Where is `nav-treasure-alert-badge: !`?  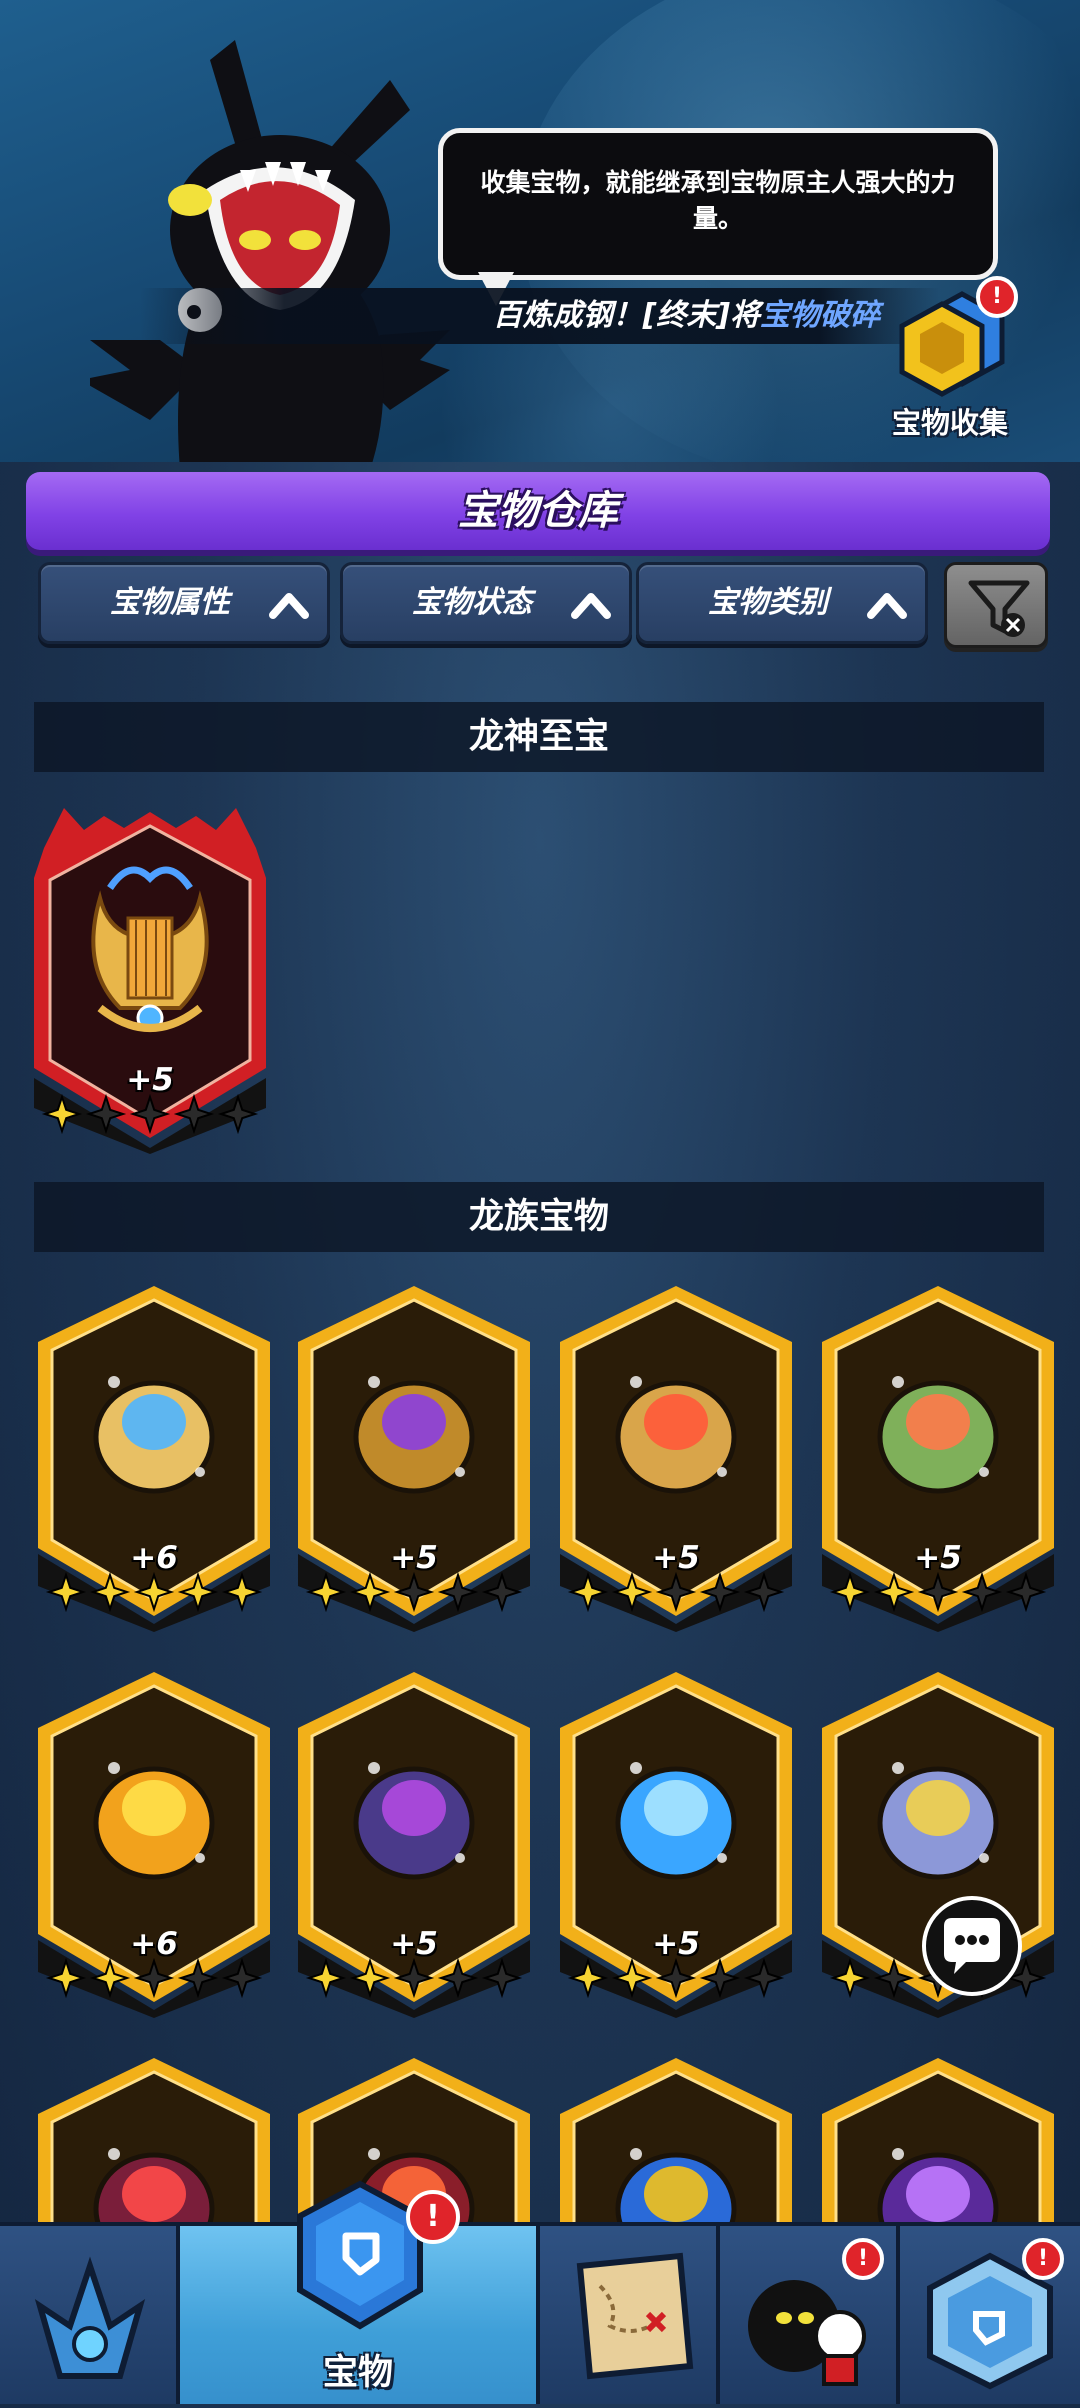 nav-treasure-alert-badge: ! is located at coordinates (433, 2217).